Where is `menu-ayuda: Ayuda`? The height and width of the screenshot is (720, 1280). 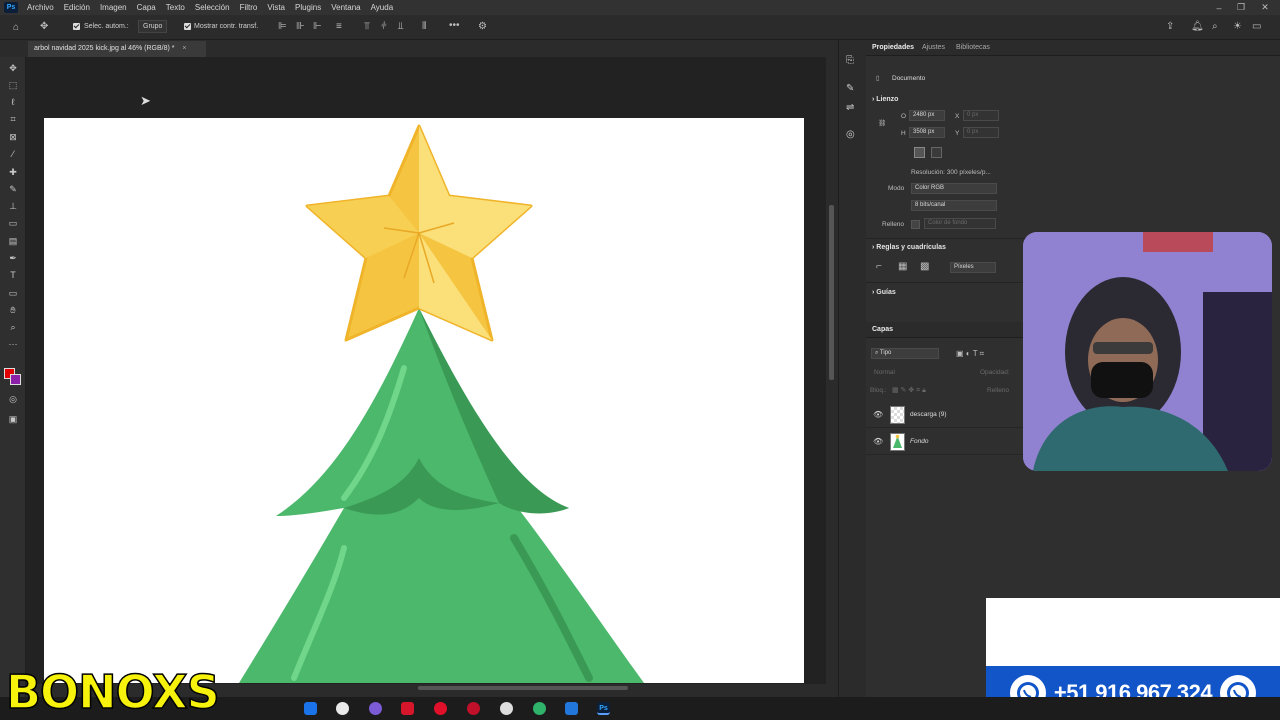 menu-ayuda: Ayuda is located at coordinates (382, 7).